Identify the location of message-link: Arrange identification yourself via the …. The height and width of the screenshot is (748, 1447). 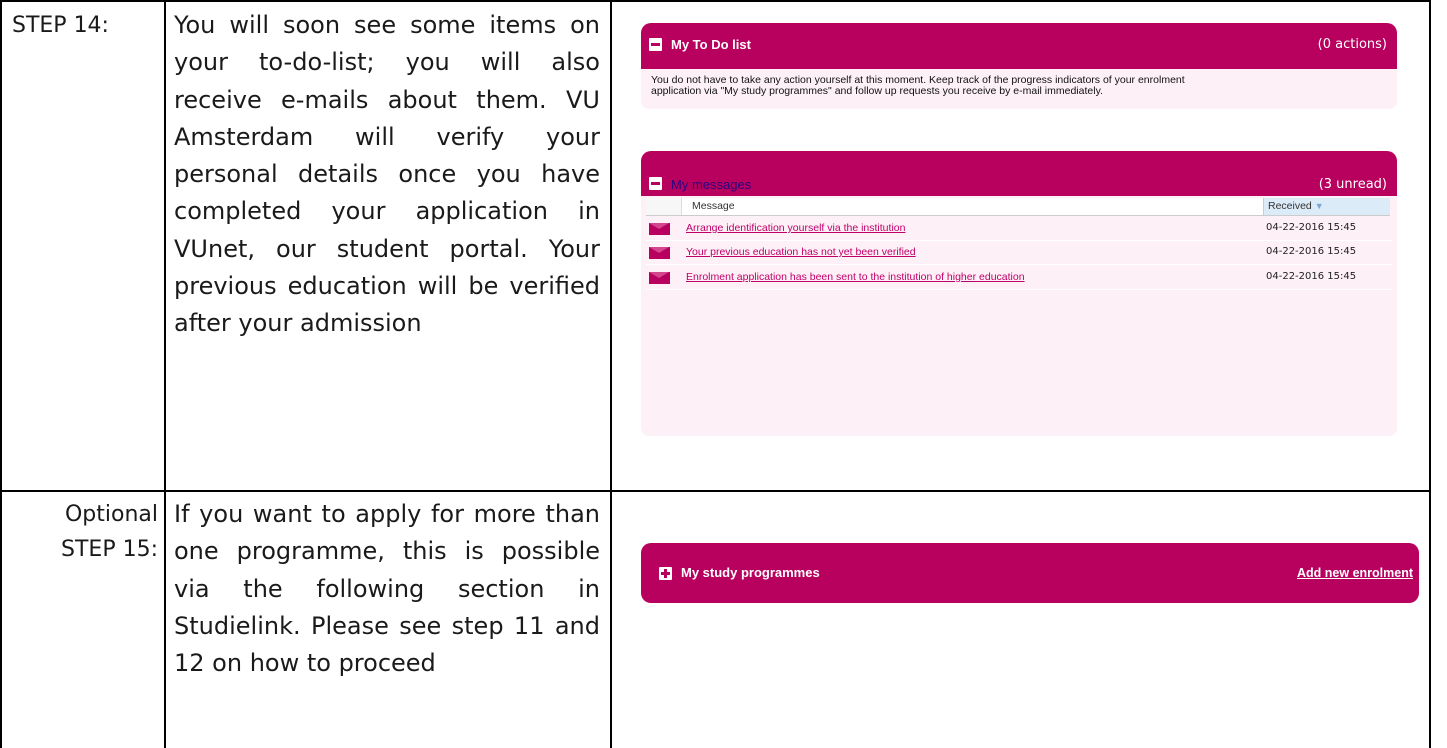
(795, 228).